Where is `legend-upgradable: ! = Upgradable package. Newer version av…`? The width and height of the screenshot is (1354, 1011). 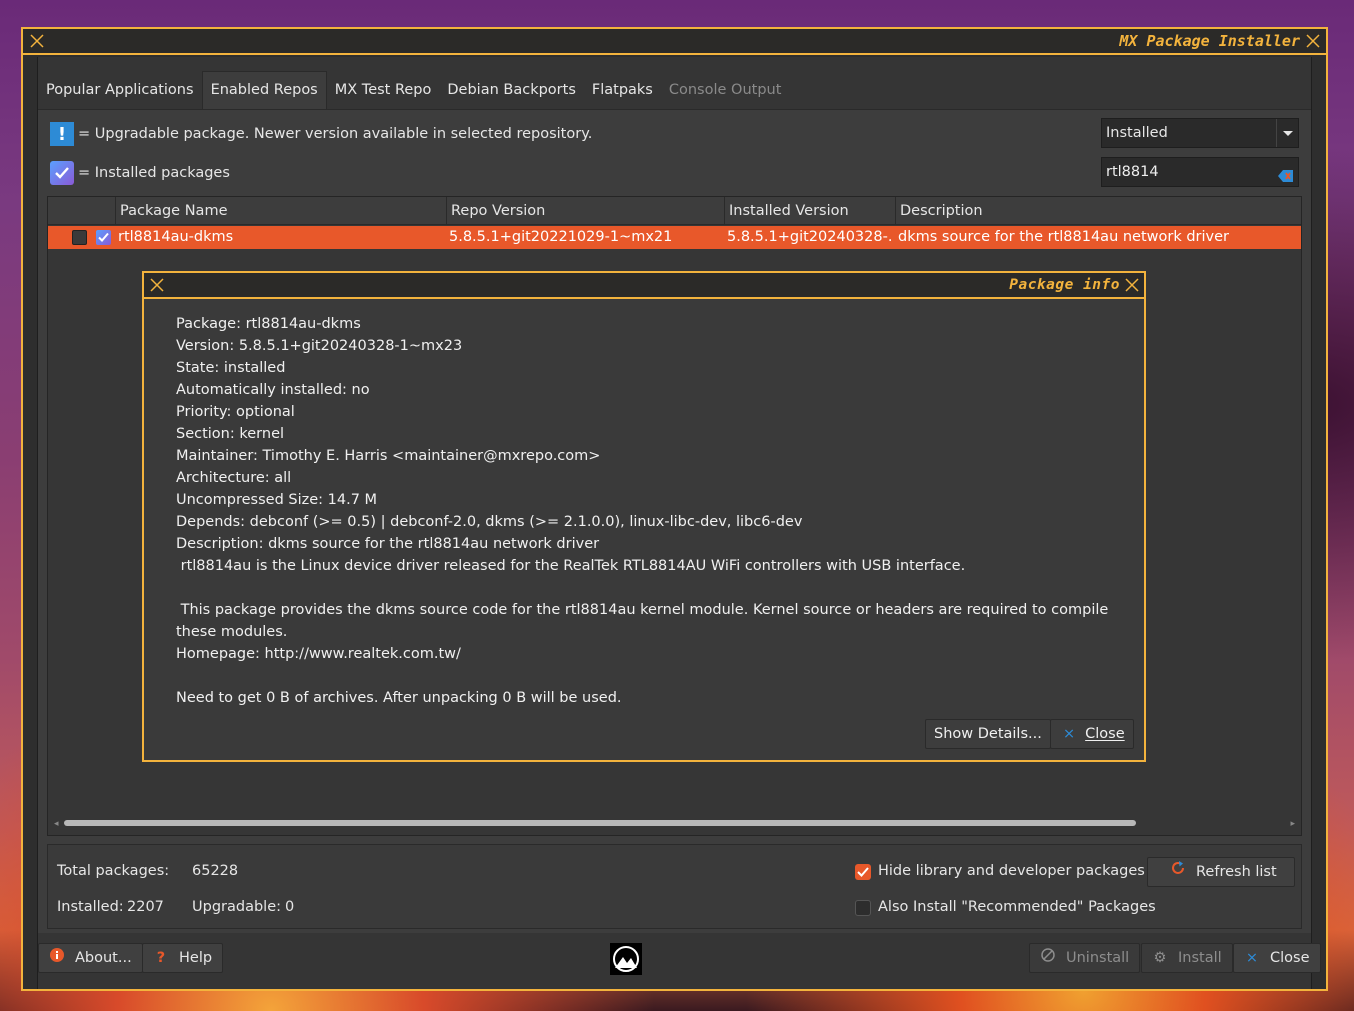
legend-upgradable: ! = Upgradable package. Newer version av… is located at coordinates (321, 134).